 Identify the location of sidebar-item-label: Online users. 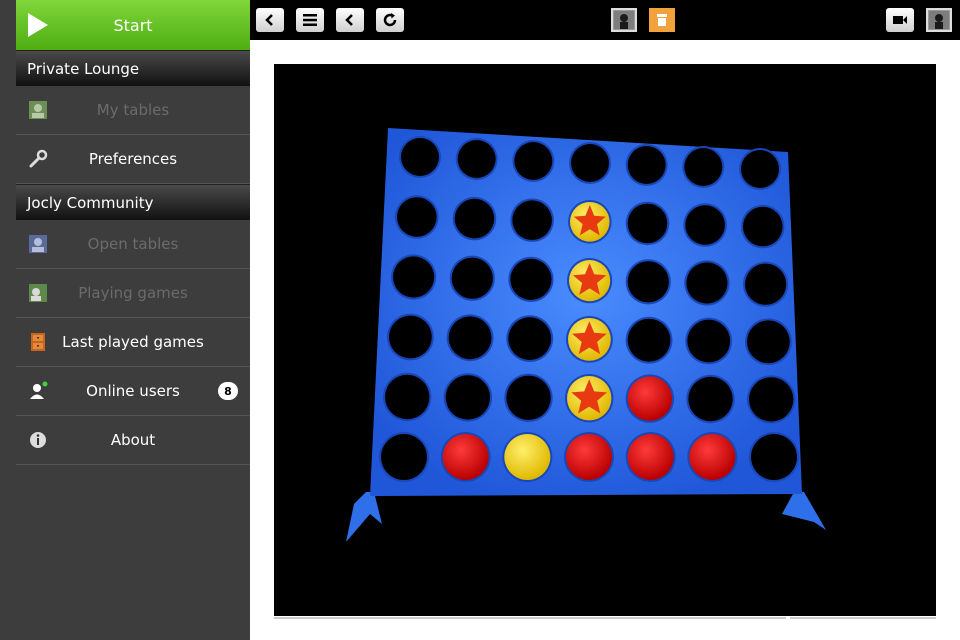
(133, 391).